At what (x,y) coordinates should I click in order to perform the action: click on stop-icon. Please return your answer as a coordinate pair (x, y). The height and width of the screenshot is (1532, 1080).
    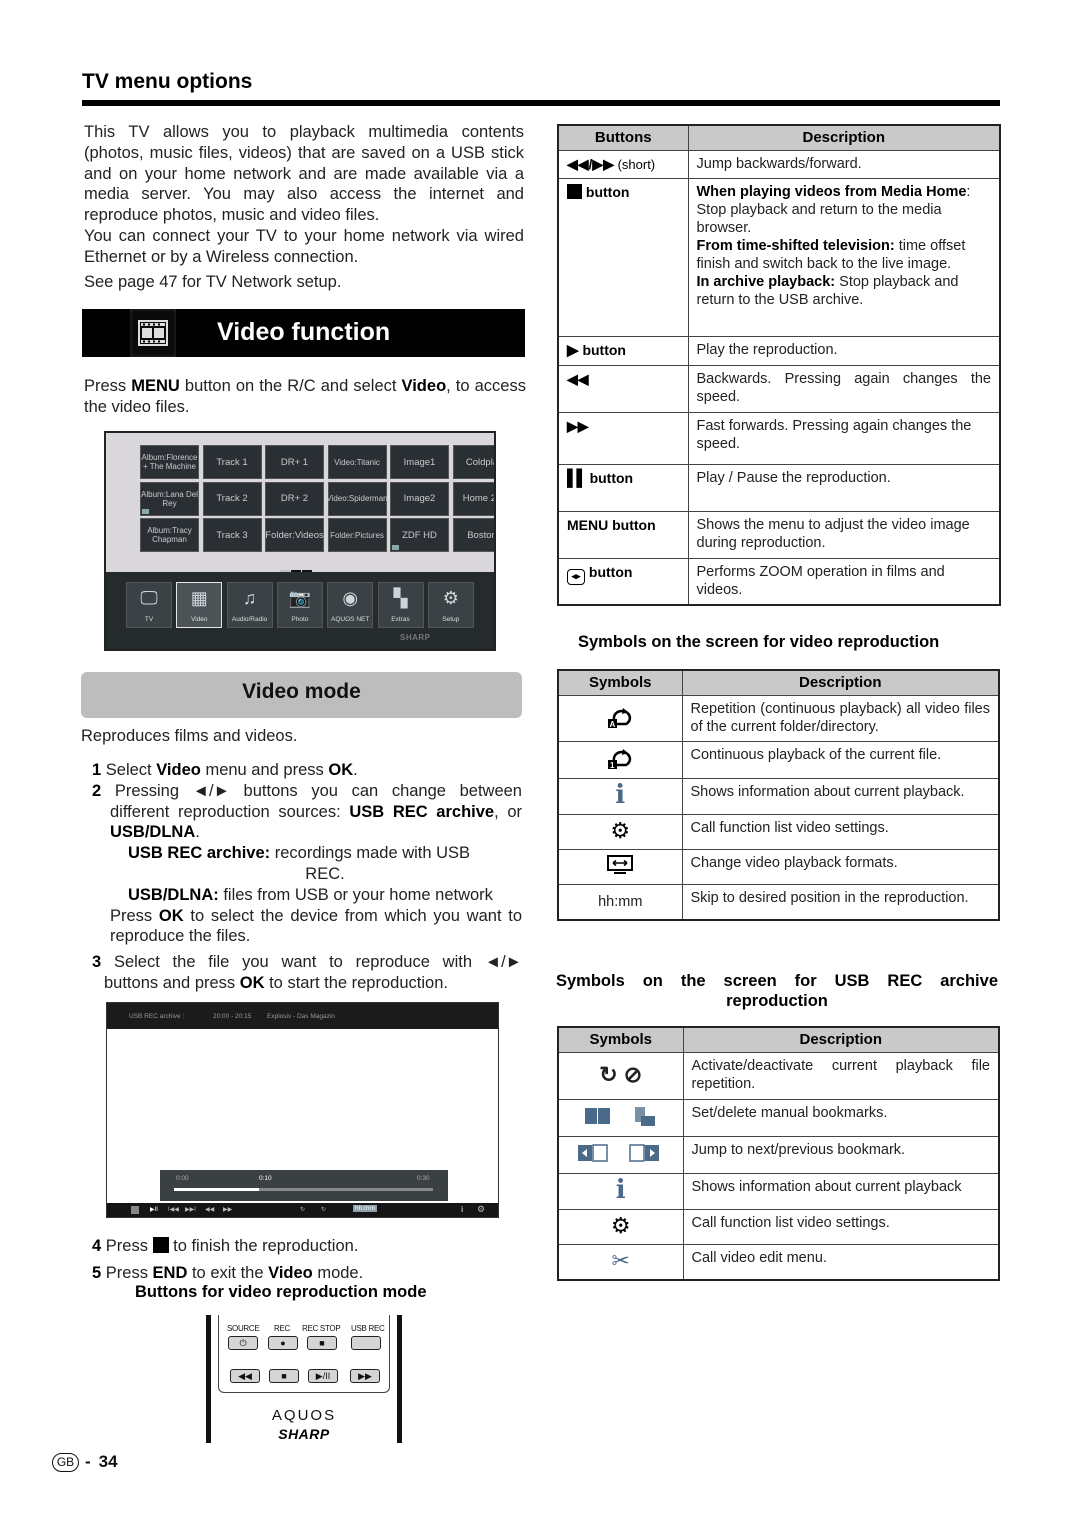
    Looking at the image, I should click on (135, 1210).